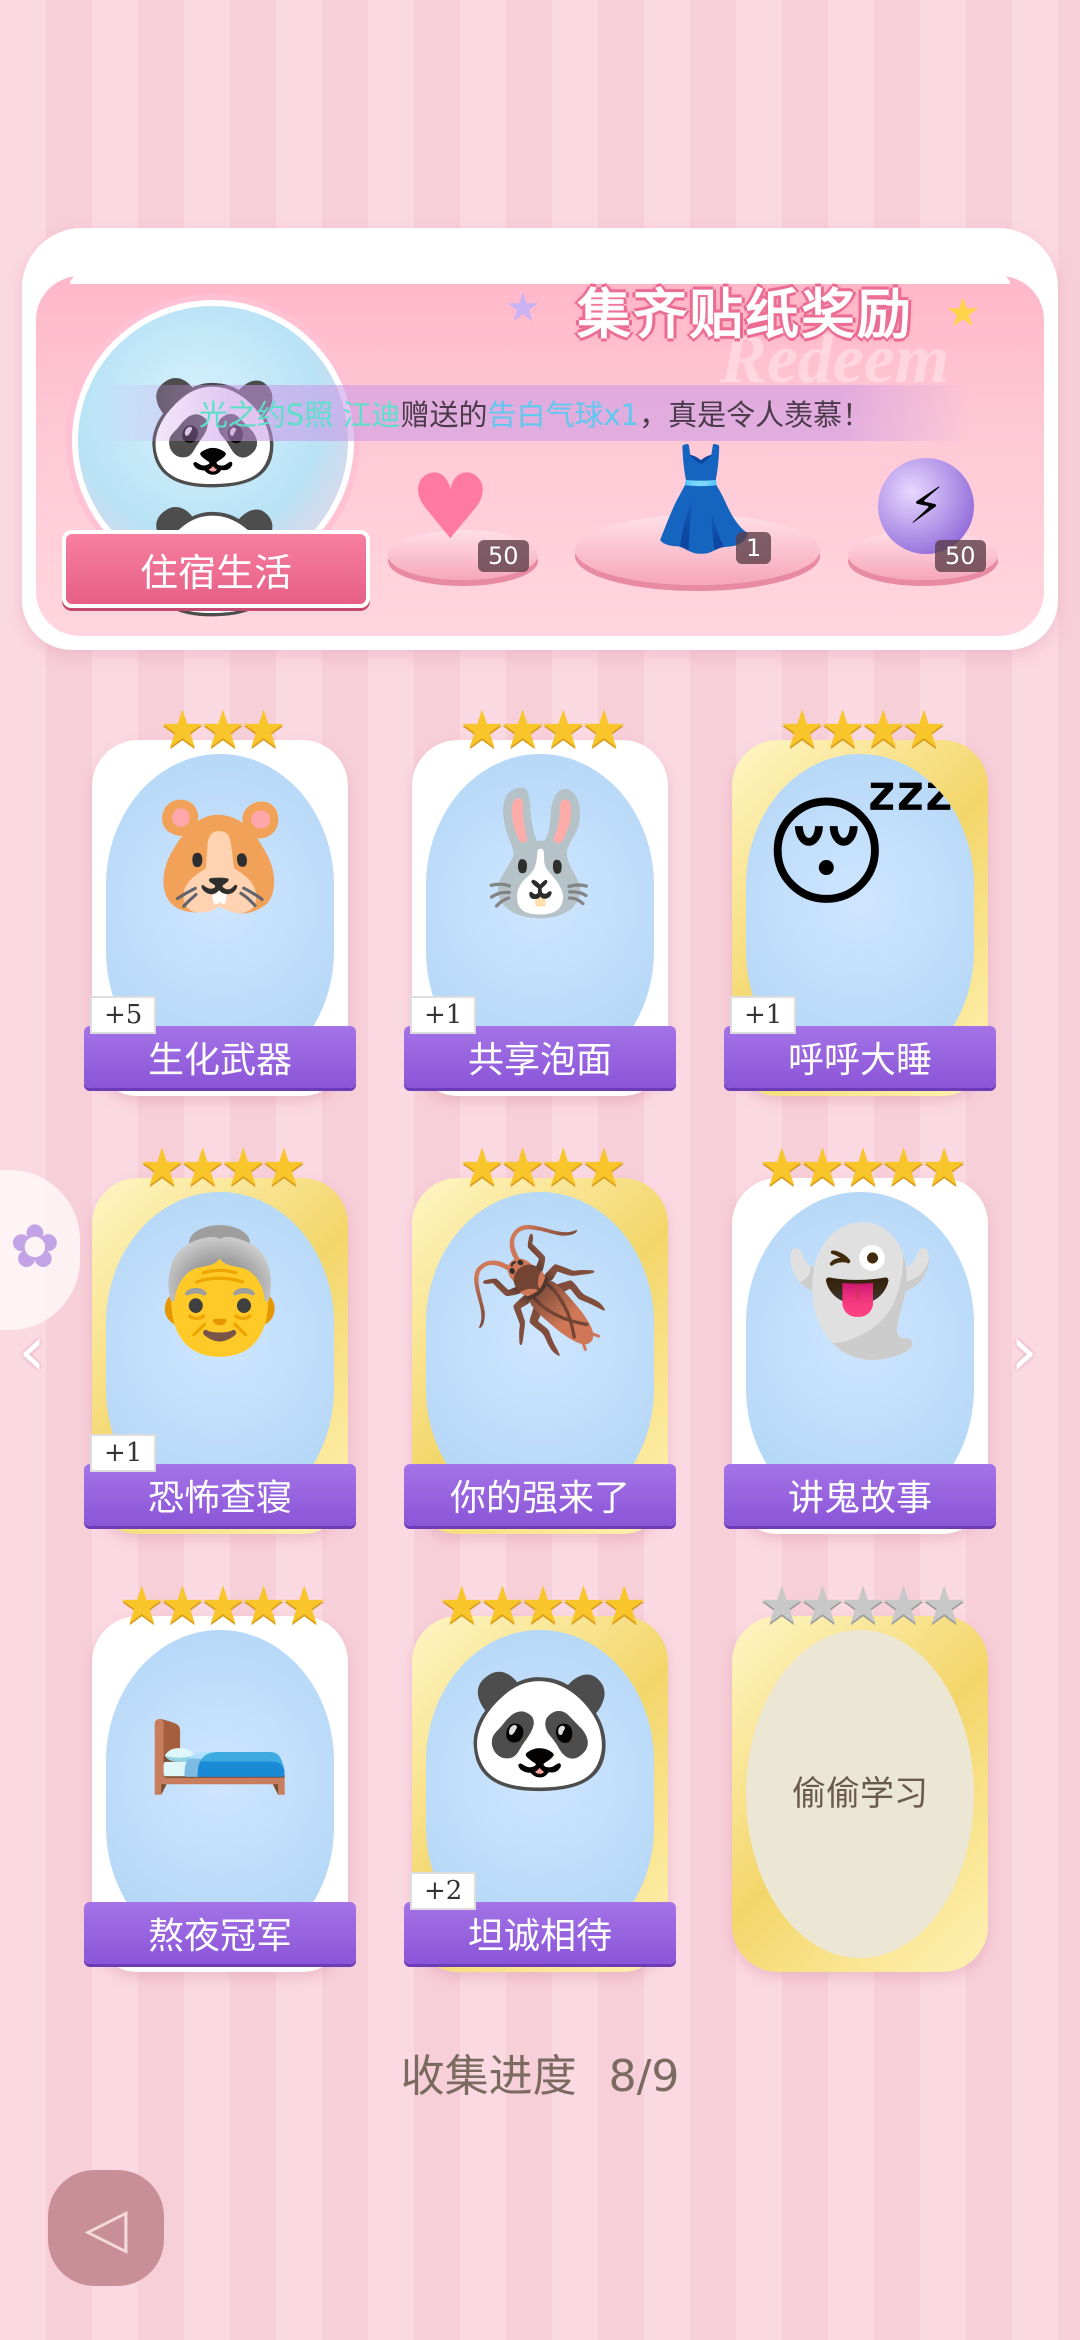  What do you see at coordinates (644, 2076) in the screenshot?
I see `progress-value: 8/9` at bounding box center [644, 2076].